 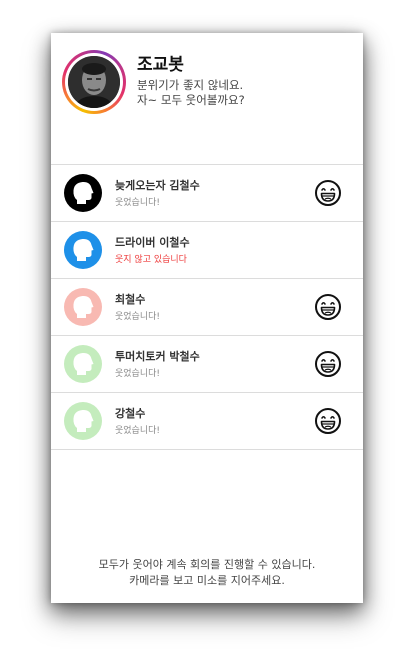 What do you see at coordinates (207, 421) in the screenshot?
I see `participant-row: 강철수웃었습니다!` at bounding box center [207, 421].